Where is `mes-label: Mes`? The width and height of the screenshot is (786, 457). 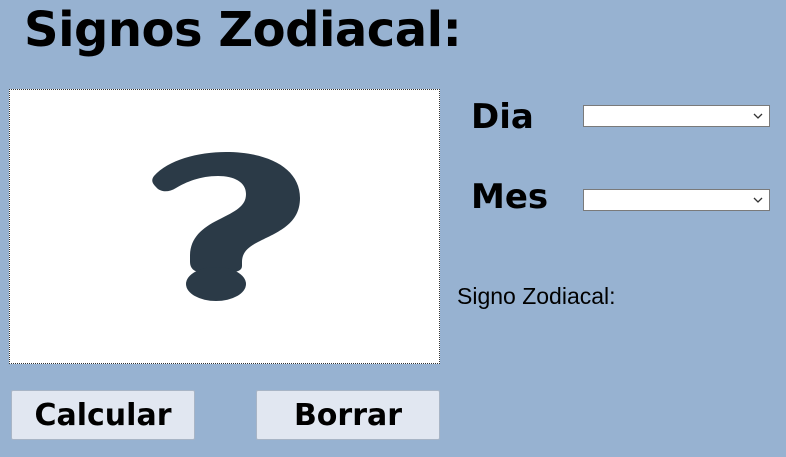 mes-label: Mes is located at coordinates (510, 197).